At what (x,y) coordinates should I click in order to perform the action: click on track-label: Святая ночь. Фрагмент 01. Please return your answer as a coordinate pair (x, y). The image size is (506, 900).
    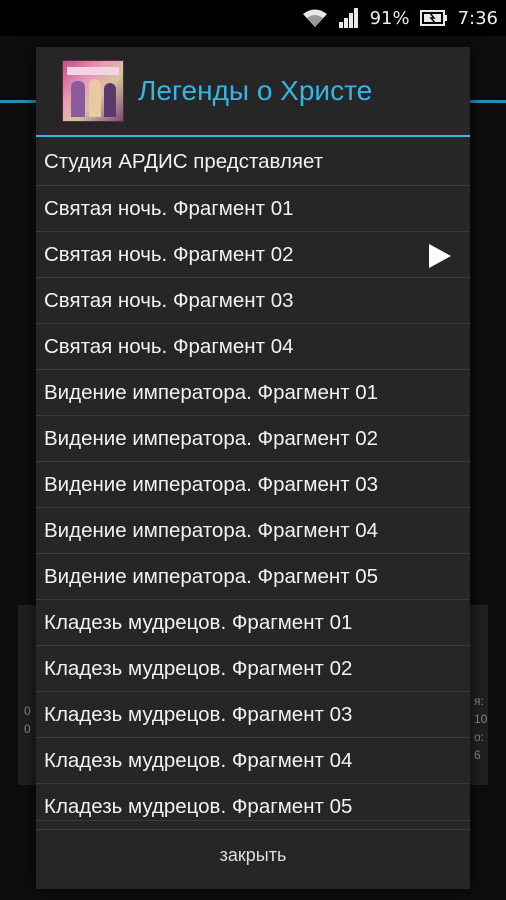
    Looking at the image, I should click on (169, 208).